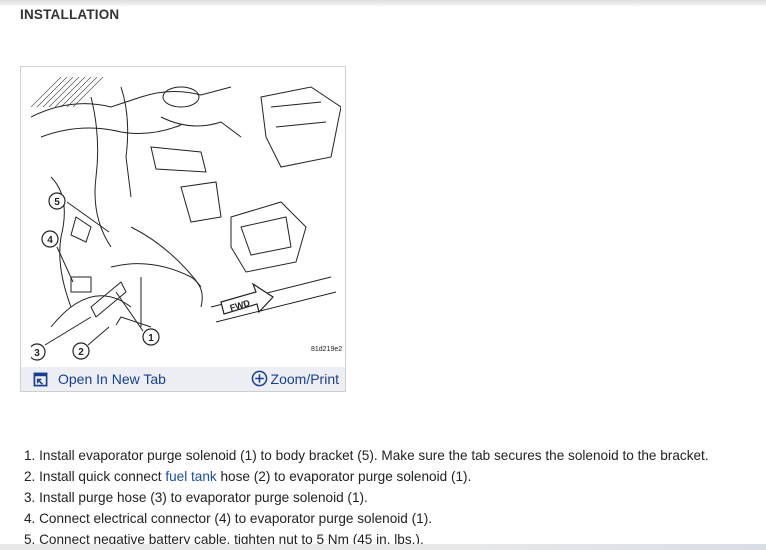  I want to click on zoom-plus-icon, so click(259, 378).